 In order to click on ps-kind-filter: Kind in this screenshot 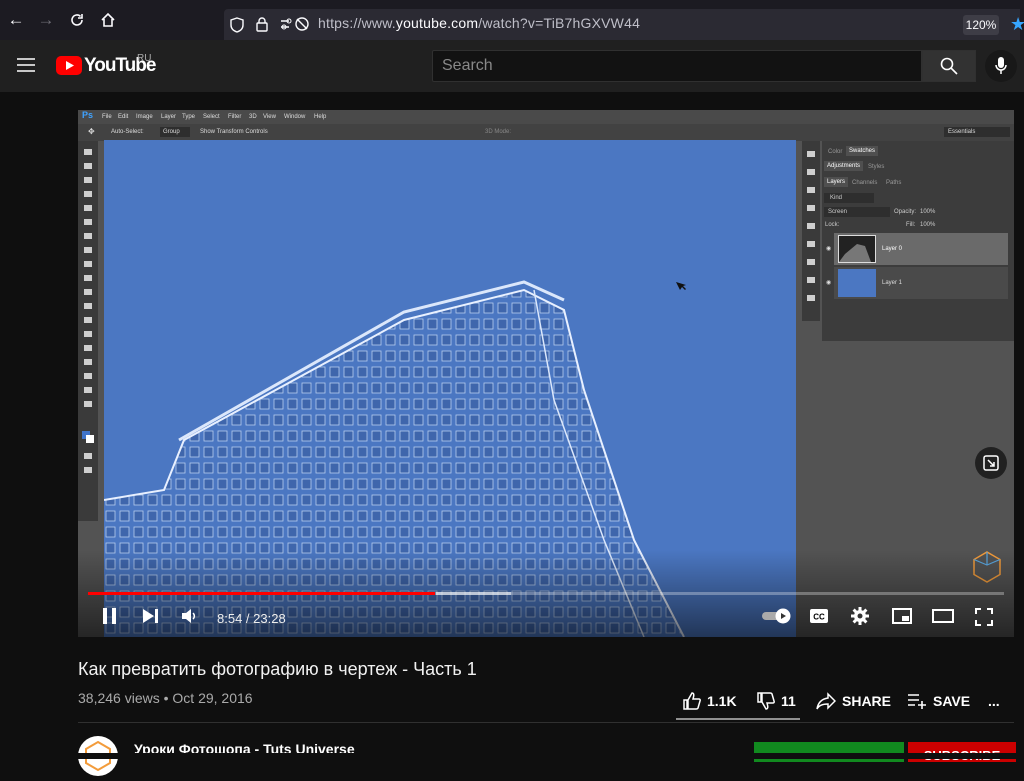, I will do `click(849, 198)`.